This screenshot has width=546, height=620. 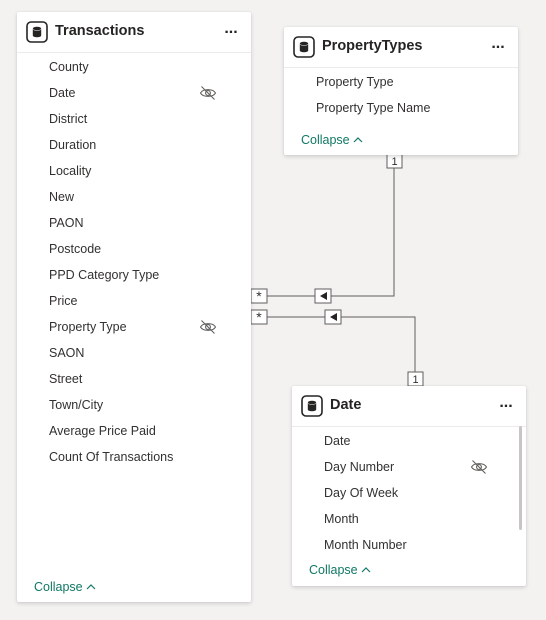 I want to click on field-row: Locality, so click(x=134, y=171).